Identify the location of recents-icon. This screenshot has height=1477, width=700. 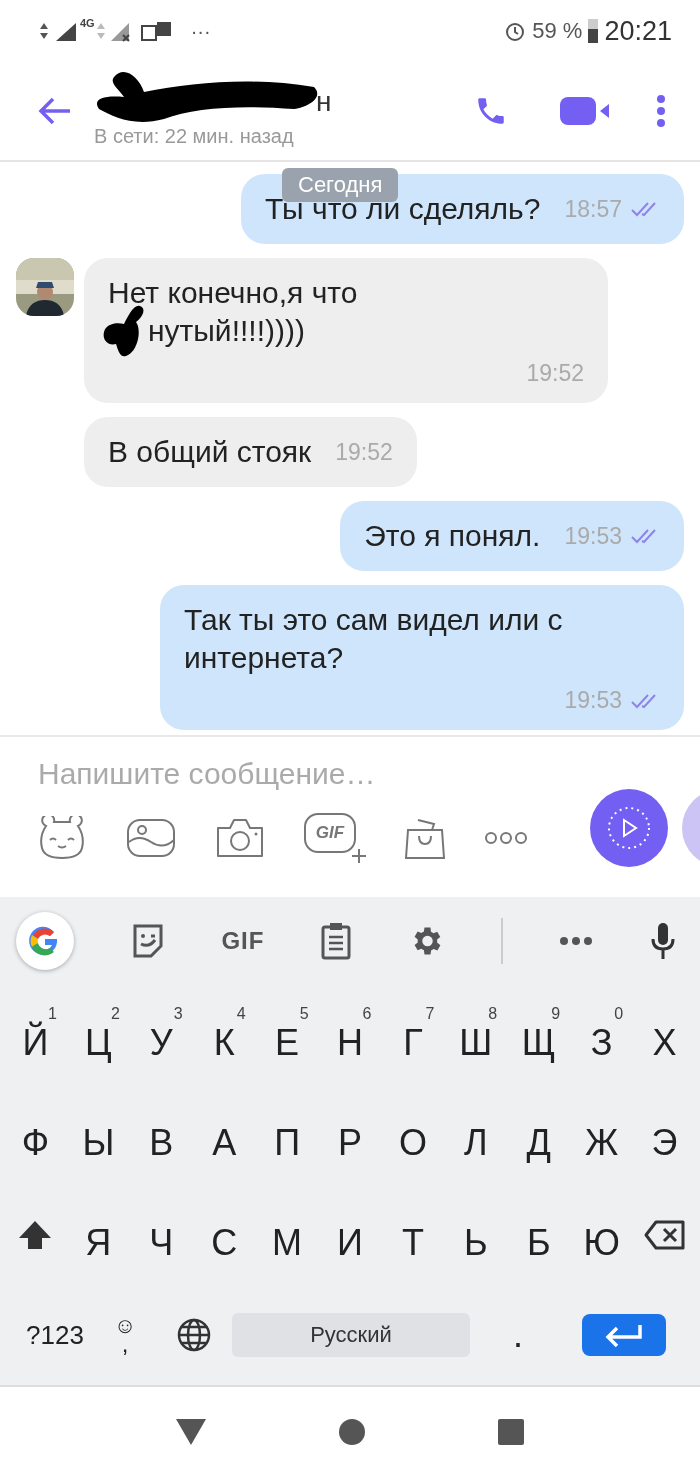
(510, 1432).